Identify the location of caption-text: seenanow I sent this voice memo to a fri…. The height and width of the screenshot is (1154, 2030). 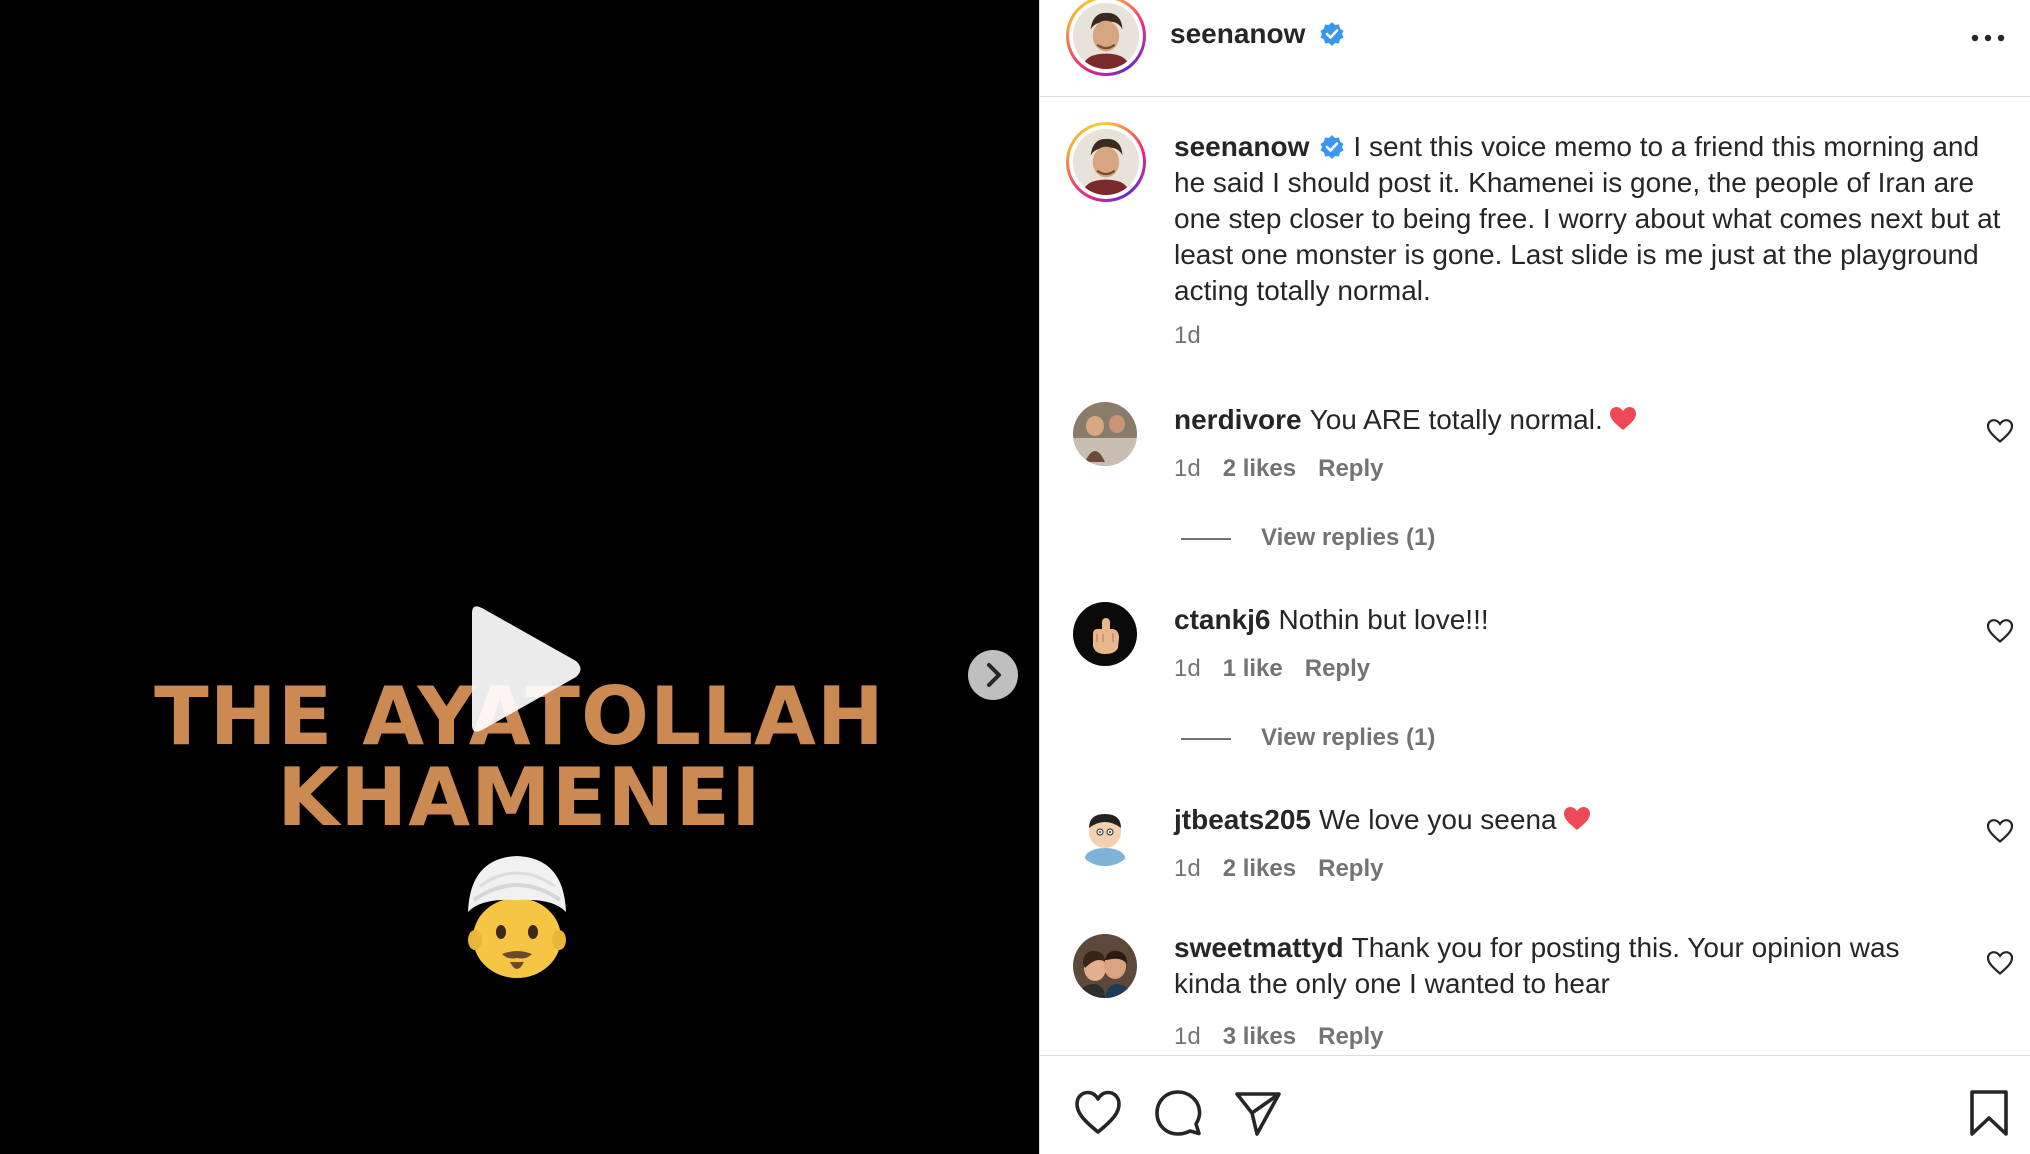
(1594, 219).